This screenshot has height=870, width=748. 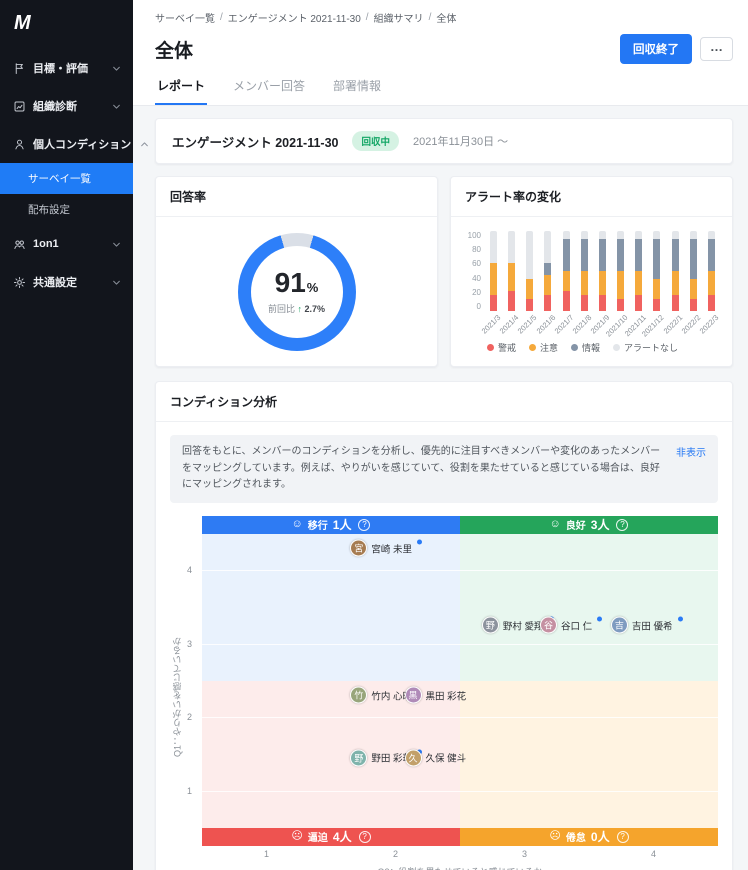 What do you see at coordinates (317, 526) in the screenshot?
I see `quadrant-label: 移行` at bounding box center [317, 526].